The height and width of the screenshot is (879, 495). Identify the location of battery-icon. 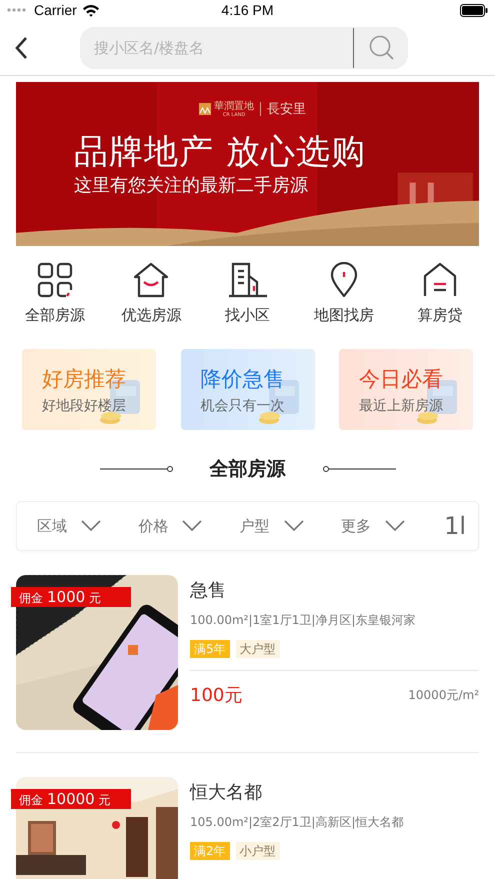
(474, 10).